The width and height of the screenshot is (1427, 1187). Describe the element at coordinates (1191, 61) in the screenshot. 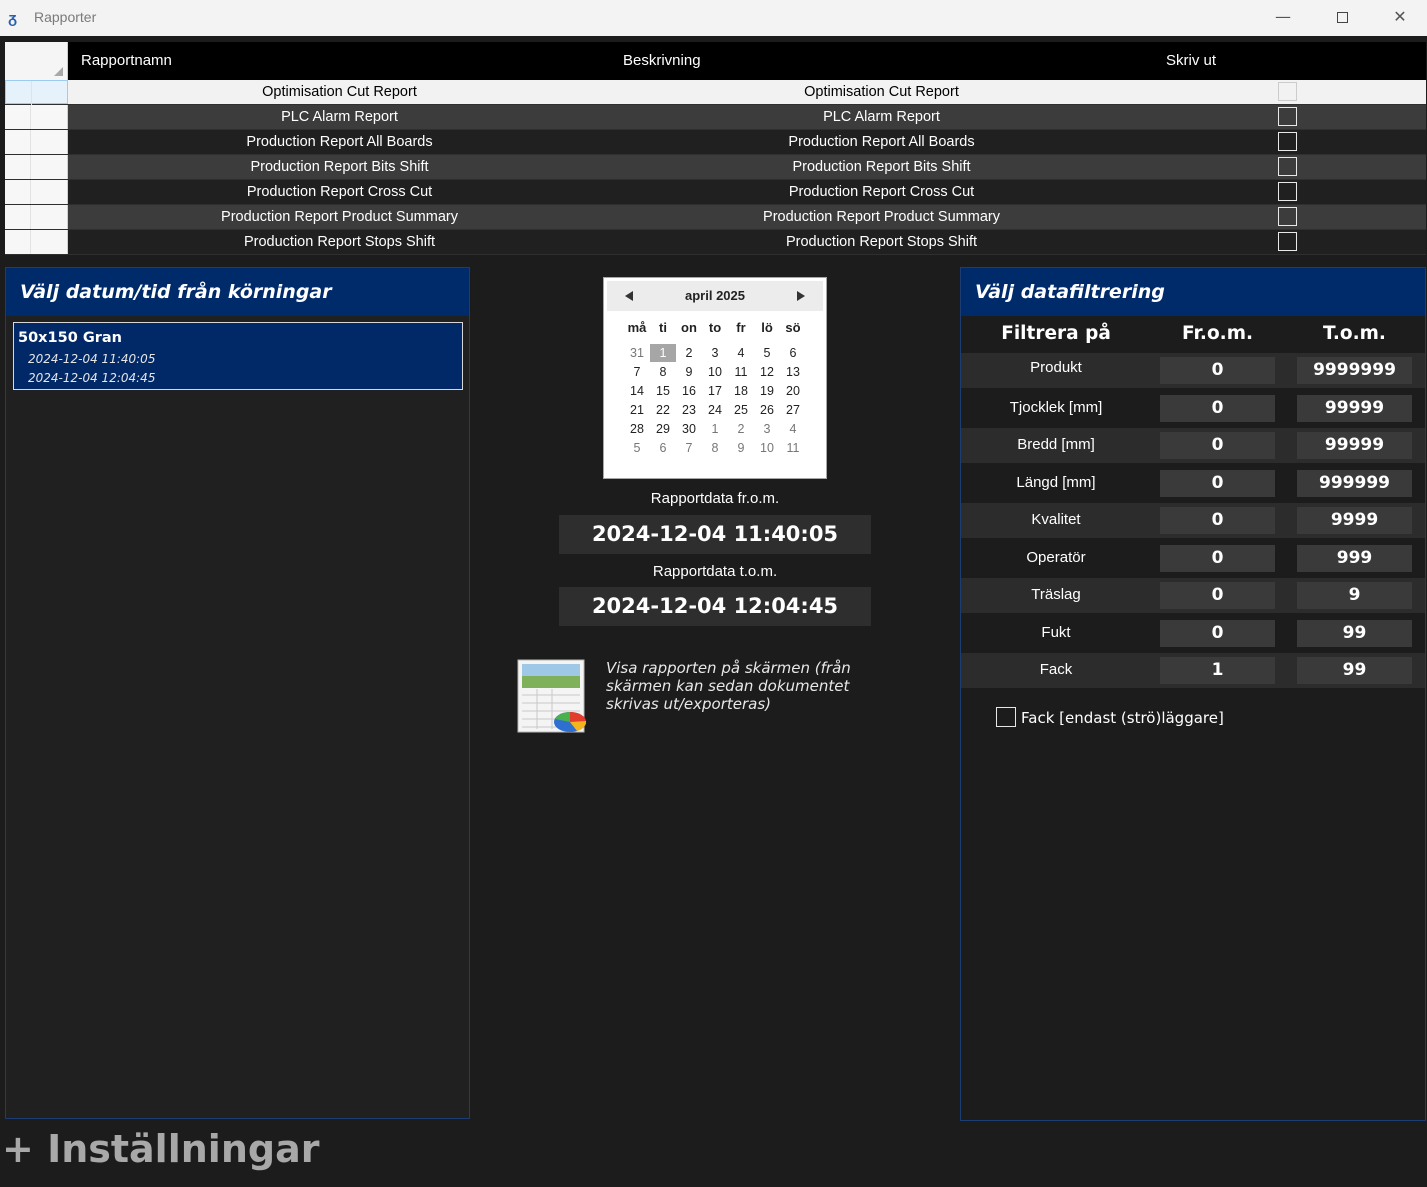

I see `col-header-print: Skriv ut` at that location.